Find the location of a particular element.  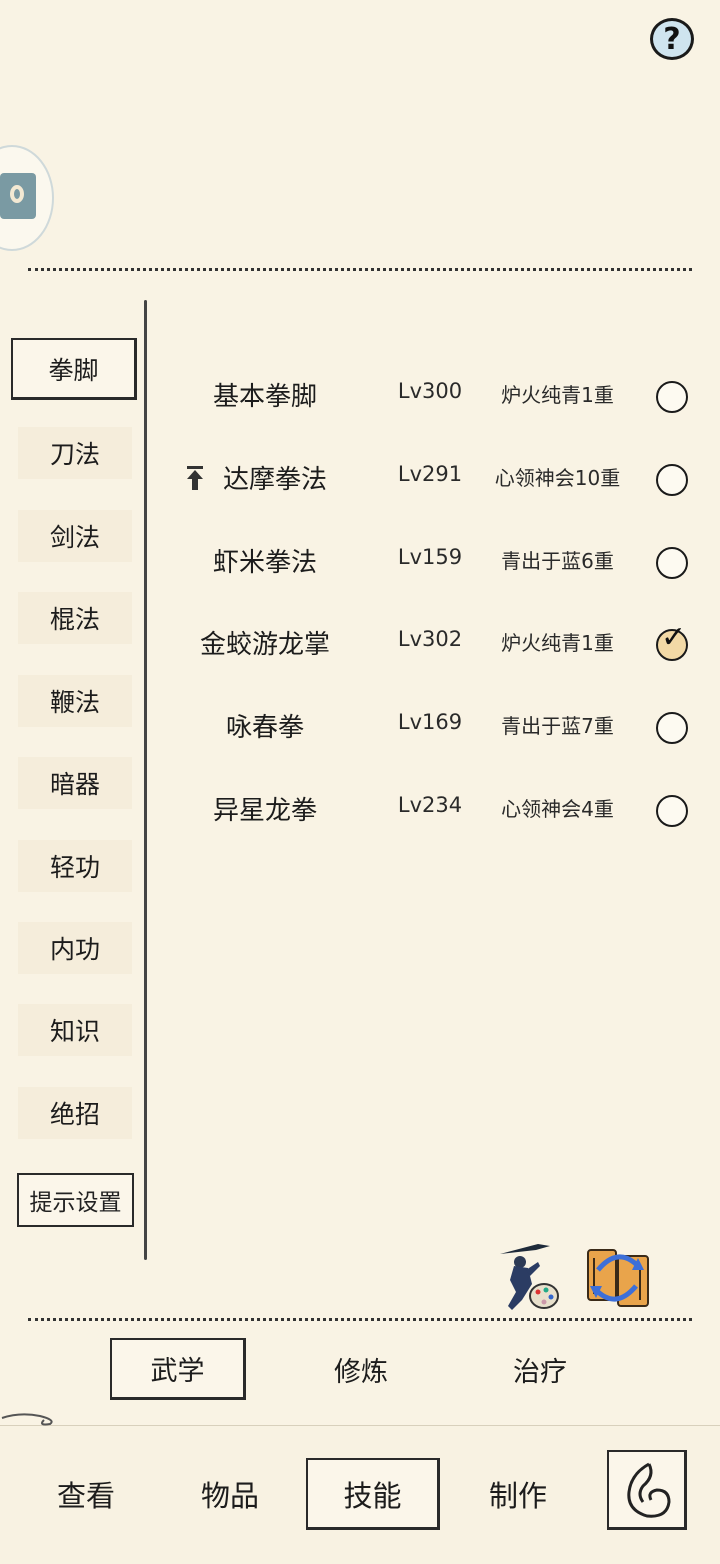

skill-row: 金蛟游龙掌 Lv302 炉火纯青1重 ✓ is located at coordinates (430, 640).